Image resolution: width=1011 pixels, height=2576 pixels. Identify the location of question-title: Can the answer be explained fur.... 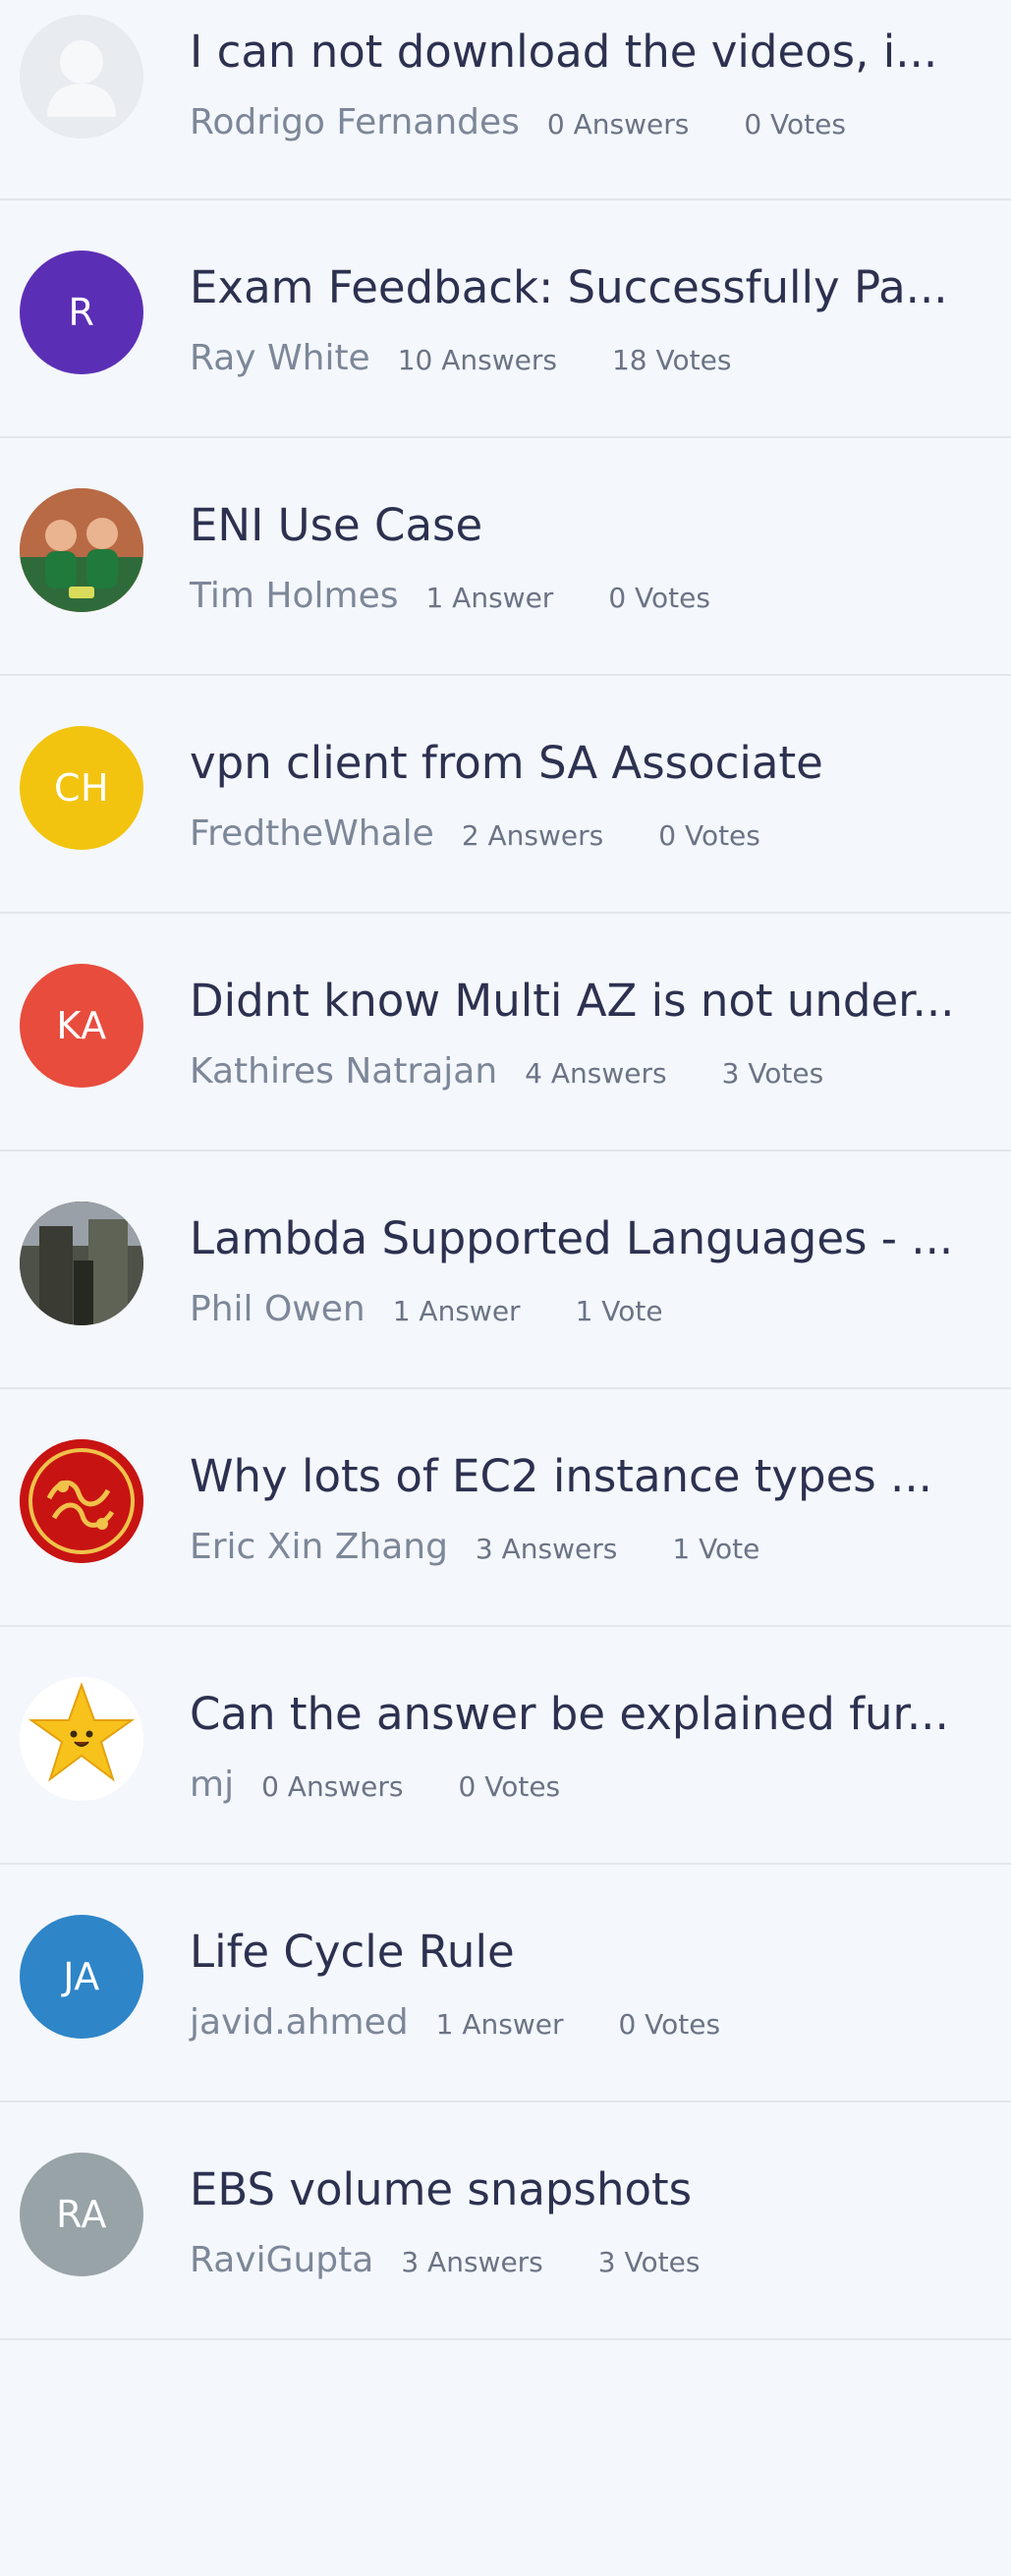
(595, 1714).